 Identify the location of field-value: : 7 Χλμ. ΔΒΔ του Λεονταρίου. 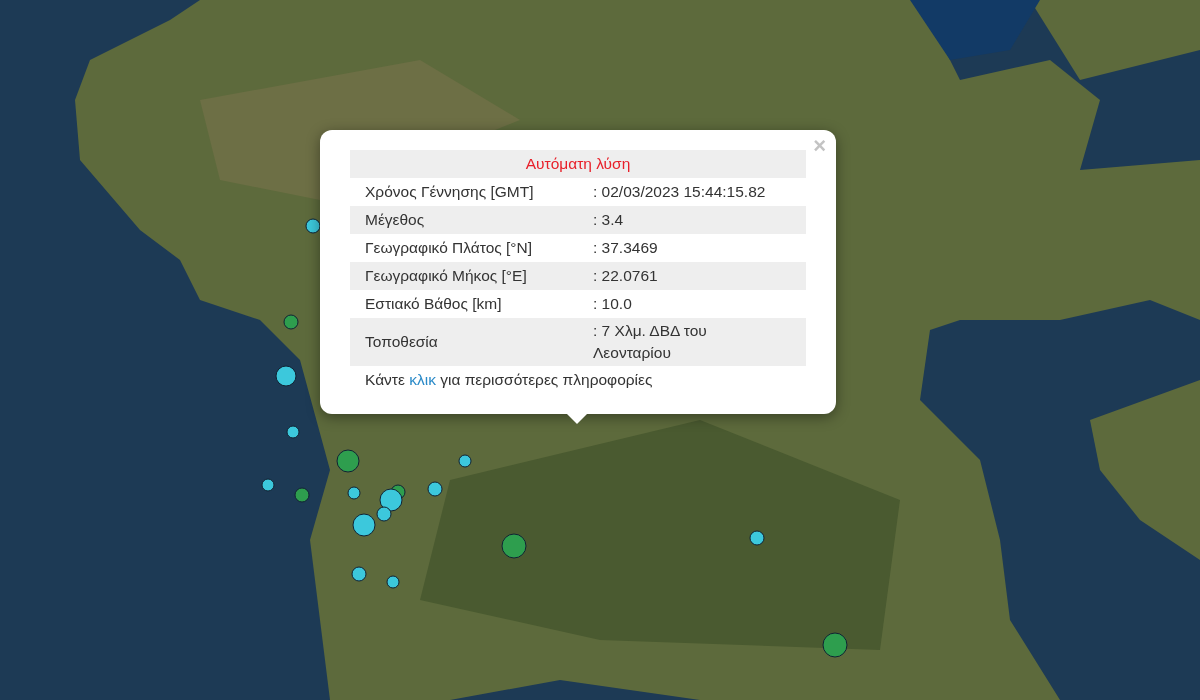
(650, 342).